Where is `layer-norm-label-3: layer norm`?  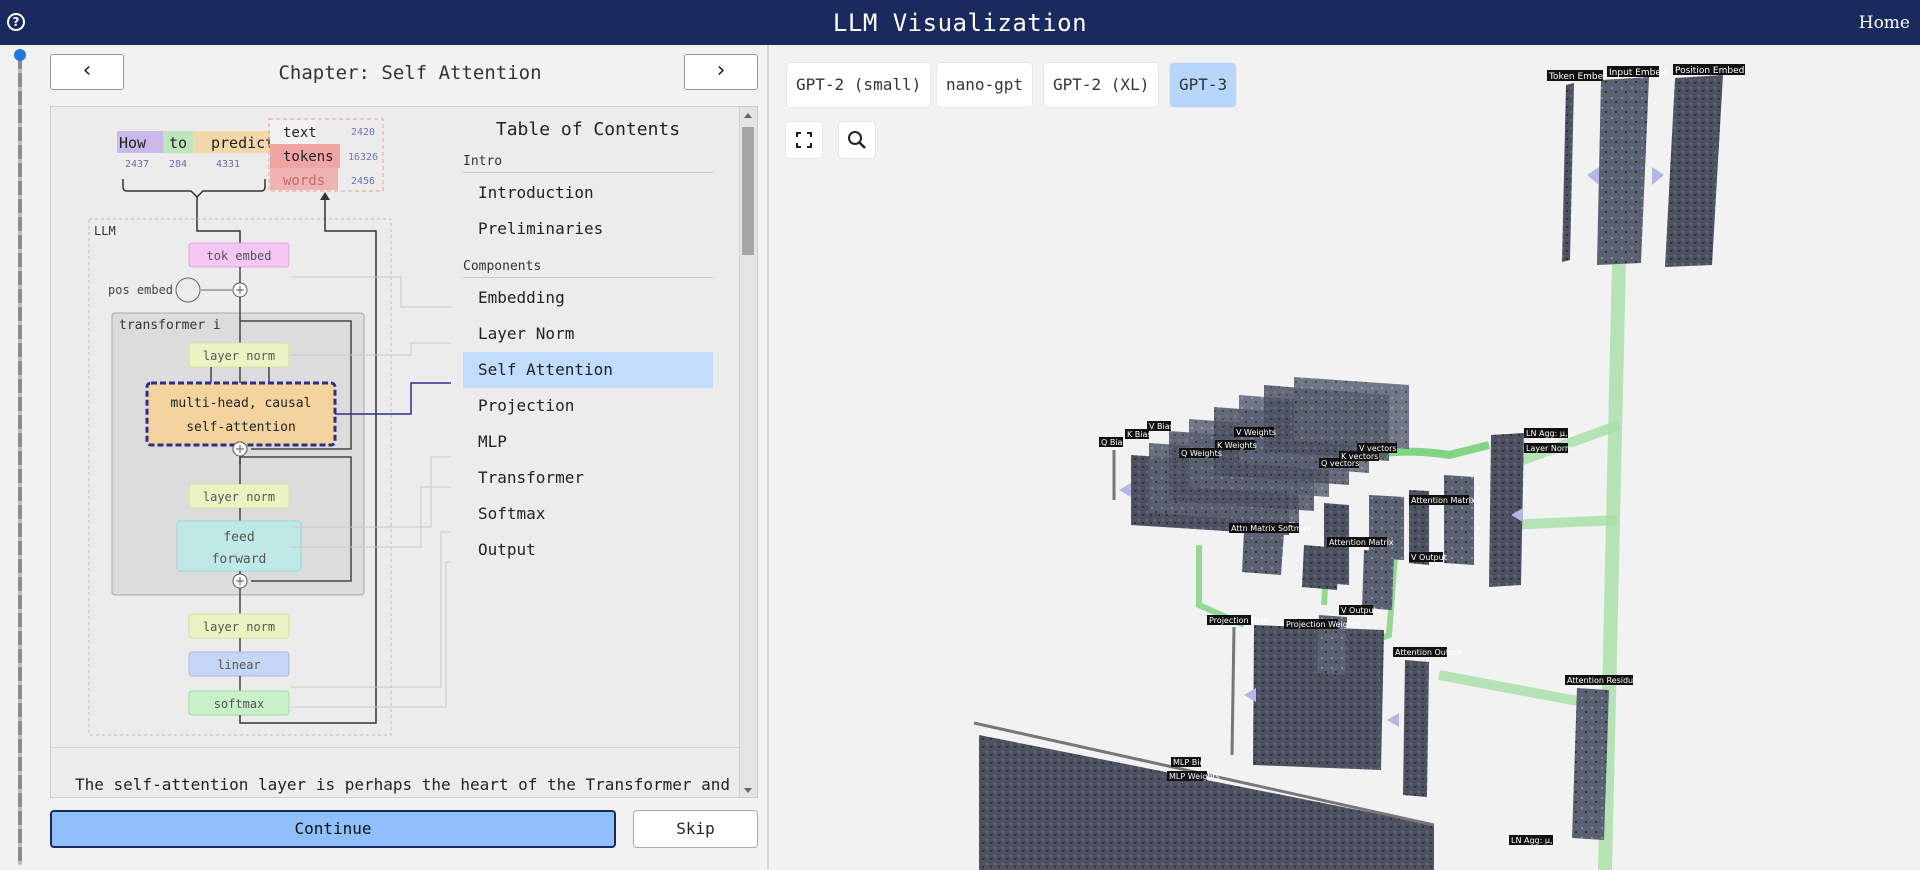
layer-norm-label-3: layer norm is located at coordinates (239, 627).